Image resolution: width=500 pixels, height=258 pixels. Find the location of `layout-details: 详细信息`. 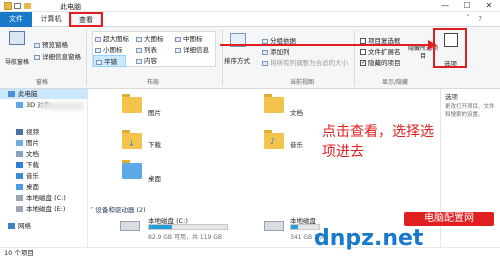

layout-details: 详细信息 is located at coordinates (192, 49).